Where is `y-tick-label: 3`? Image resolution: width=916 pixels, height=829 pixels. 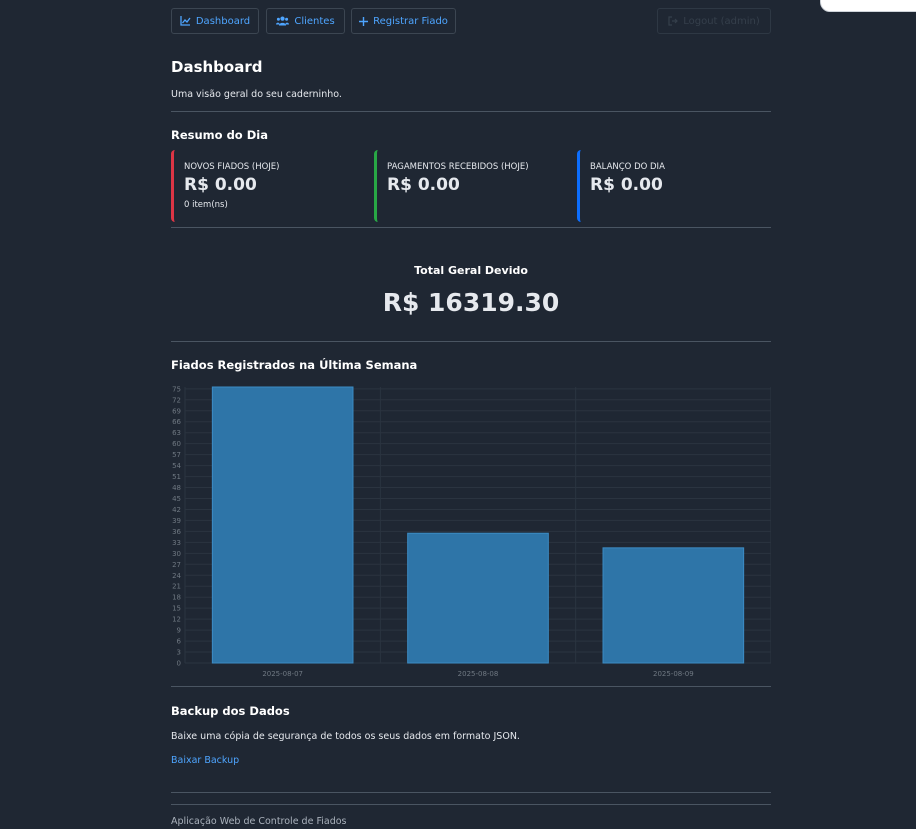 y-tick-label: 3 is located at coordinates (179, 653).